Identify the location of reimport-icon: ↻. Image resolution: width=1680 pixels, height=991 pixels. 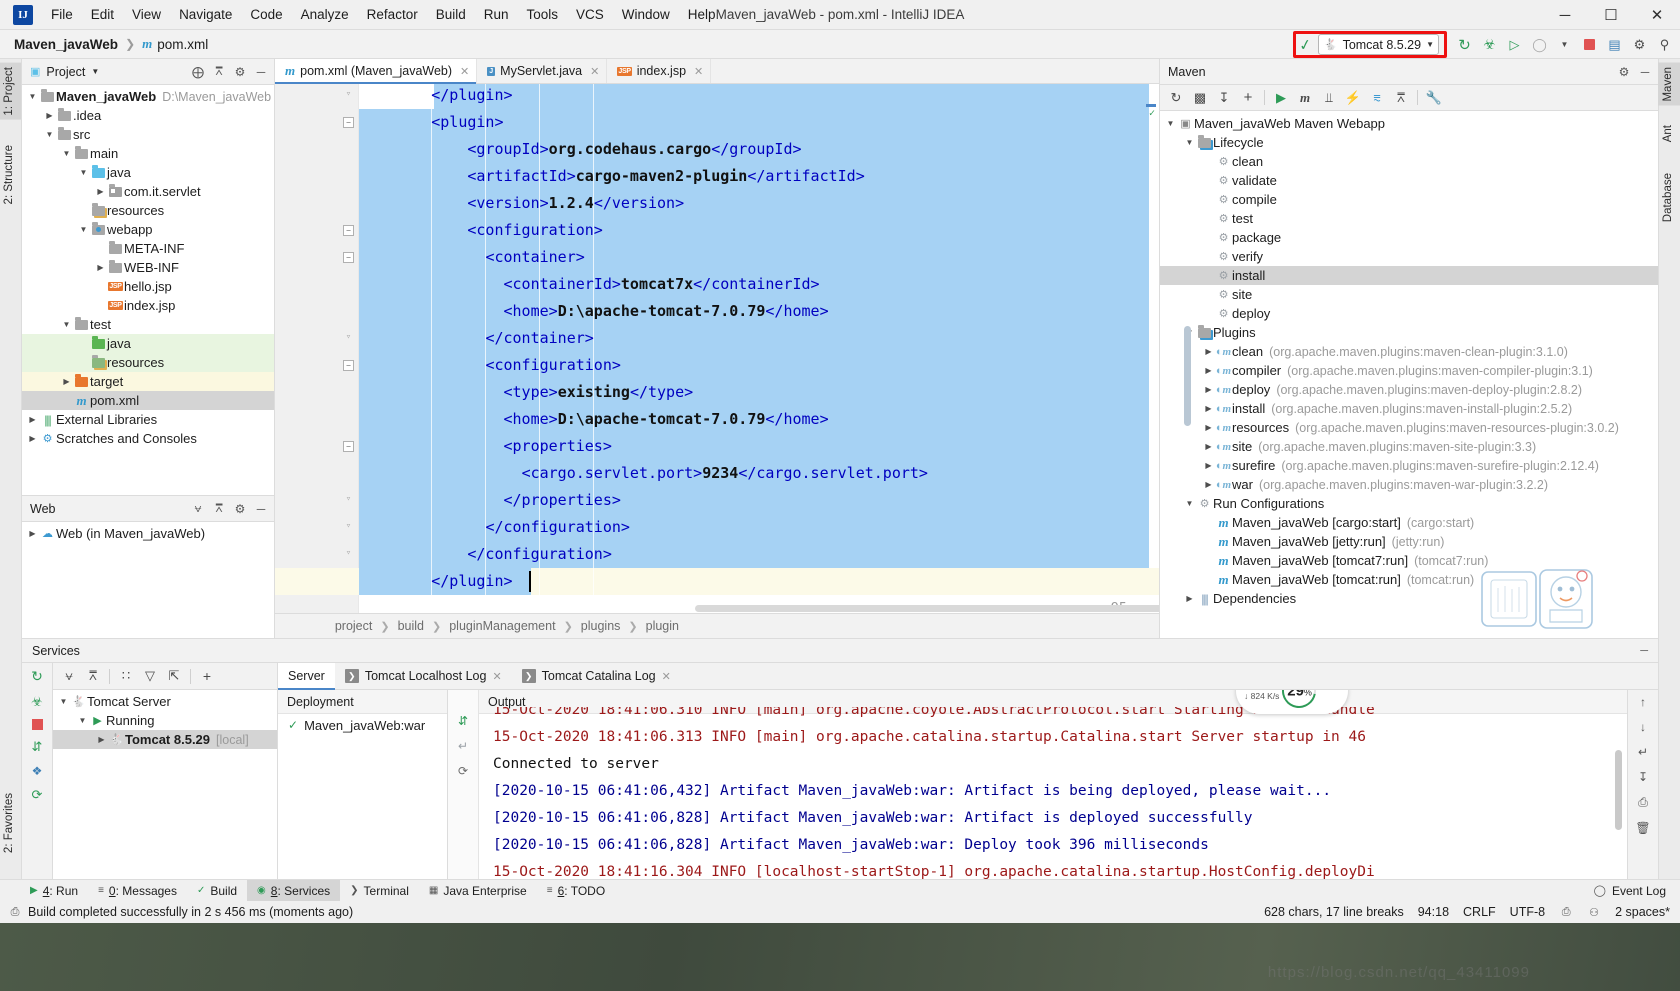
(1176, 98).